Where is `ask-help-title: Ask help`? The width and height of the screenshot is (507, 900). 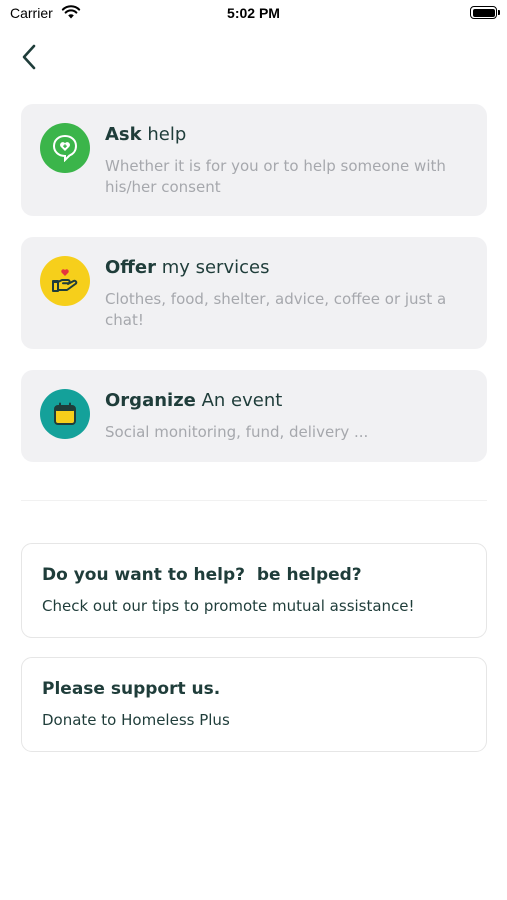
ask-help-title: Ask help is located at coordinates (145, 134).